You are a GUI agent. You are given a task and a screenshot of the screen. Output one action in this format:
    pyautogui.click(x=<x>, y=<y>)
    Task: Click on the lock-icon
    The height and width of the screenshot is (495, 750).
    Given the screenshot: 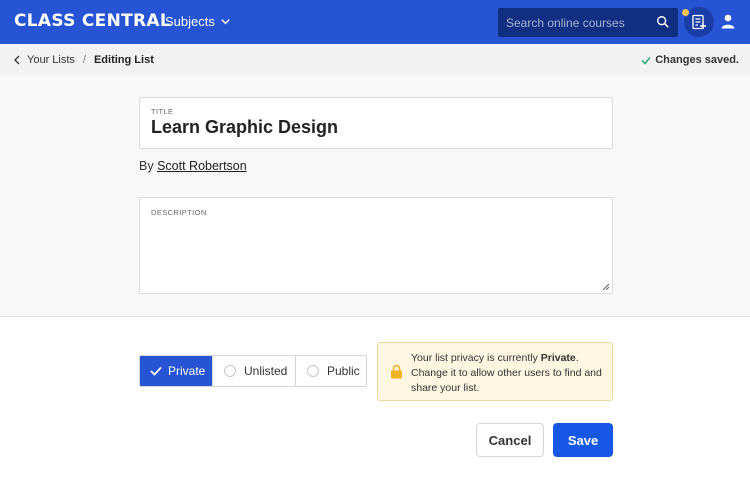 What is the action you would take?
    pyautogui.click(x=396, y=371)
    